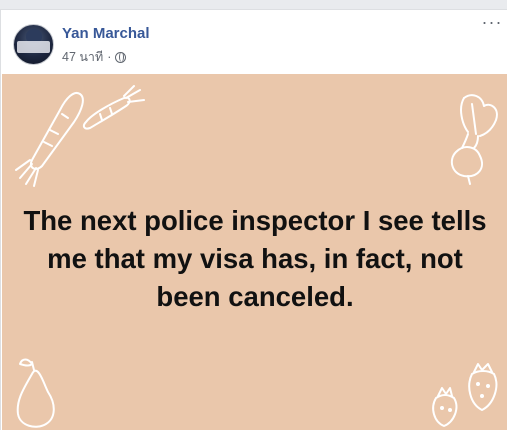 The width and height of the screenshot is (507, 430). I want to click on pear-icon, so click(35, 393).